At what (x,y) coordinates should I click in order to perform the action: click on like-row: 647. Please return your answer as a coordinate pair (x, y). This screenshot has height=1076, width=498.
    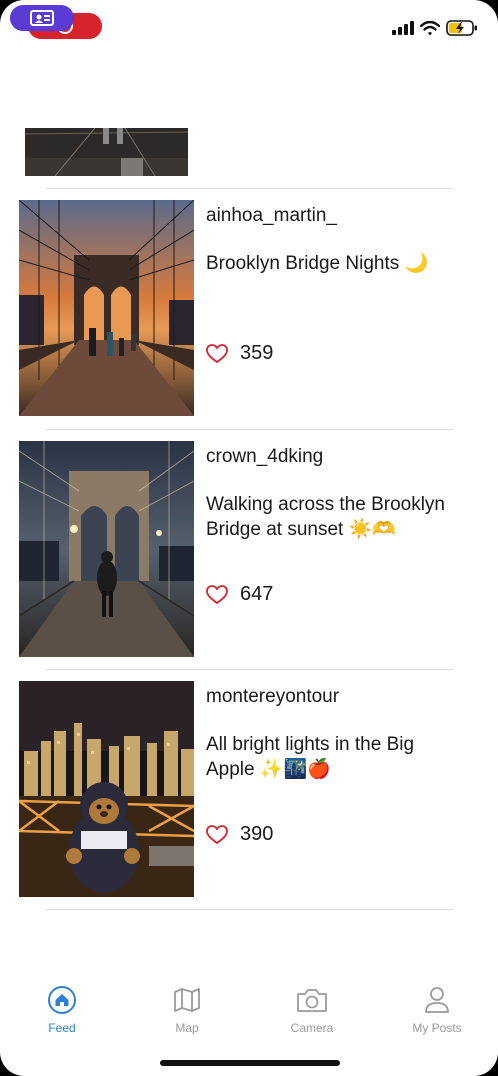
    Looking at the image, I should click on (239, 594).